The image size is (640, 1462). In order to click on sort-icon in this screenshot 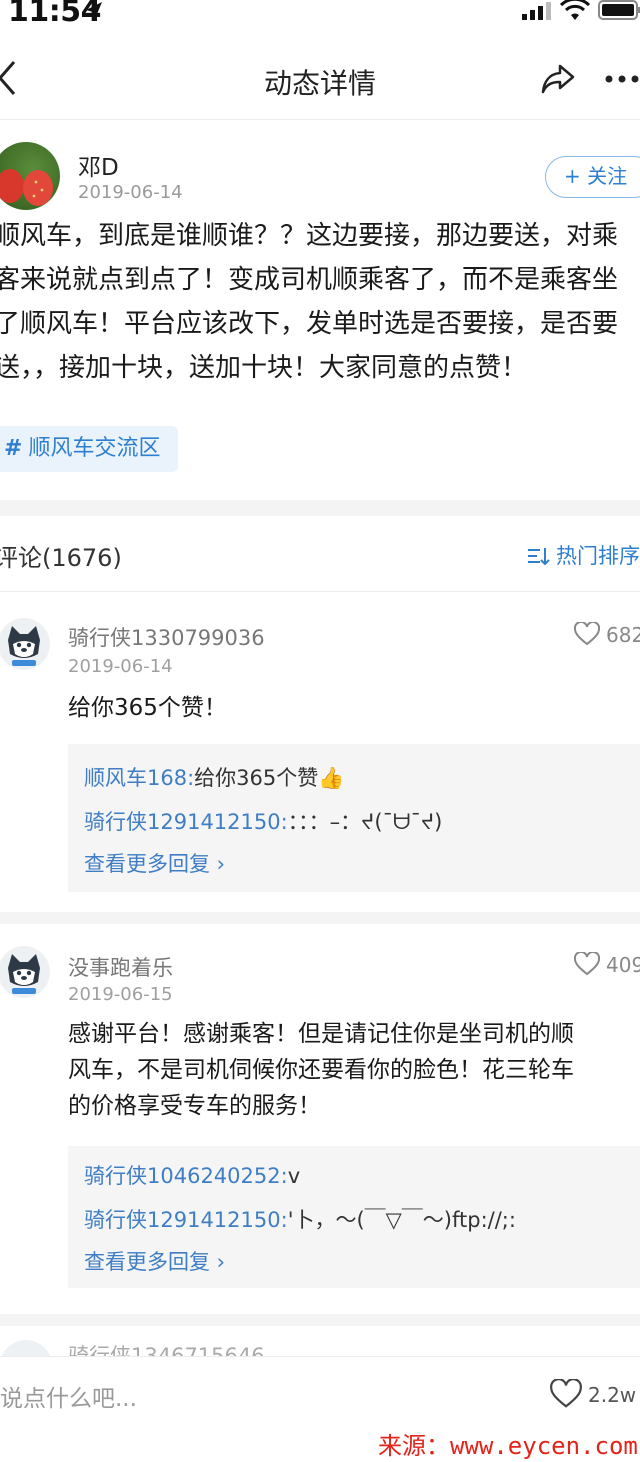, I will do `click(539, 556)`.